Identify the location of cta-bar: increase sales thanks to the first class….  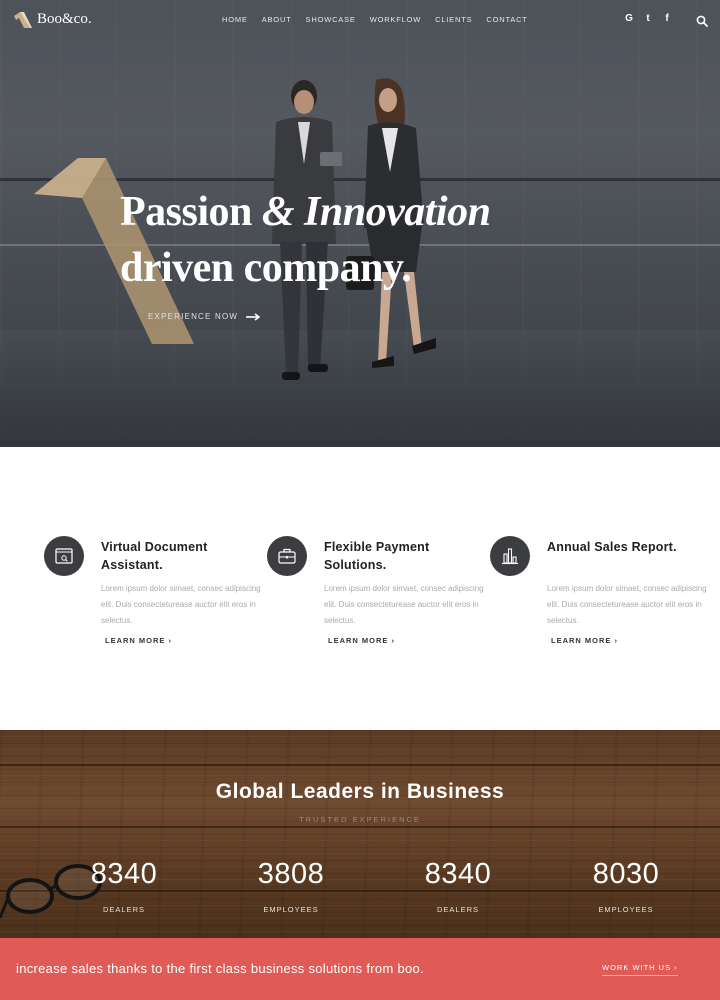
(360, 969).